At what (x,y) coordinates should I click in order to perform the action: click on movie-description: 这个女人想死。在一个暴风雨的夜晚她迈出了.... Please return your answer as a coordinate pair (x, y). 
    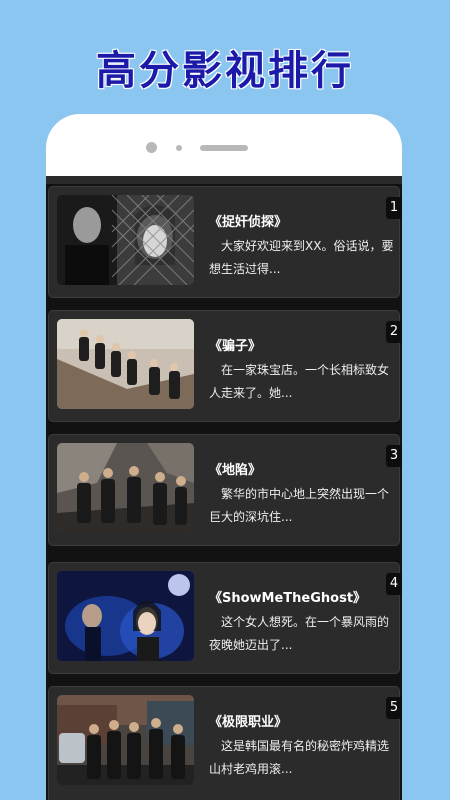
    Looking at the image, I should click on (299, 633).